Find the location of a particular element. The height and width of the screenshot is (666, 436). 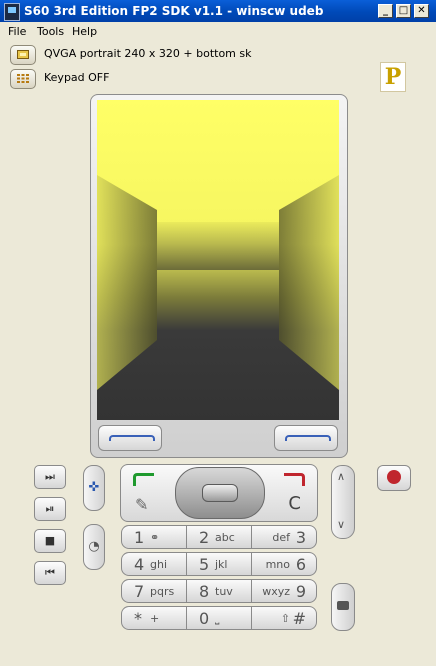

close-button: ✕ is located at coordinates (421, 11).